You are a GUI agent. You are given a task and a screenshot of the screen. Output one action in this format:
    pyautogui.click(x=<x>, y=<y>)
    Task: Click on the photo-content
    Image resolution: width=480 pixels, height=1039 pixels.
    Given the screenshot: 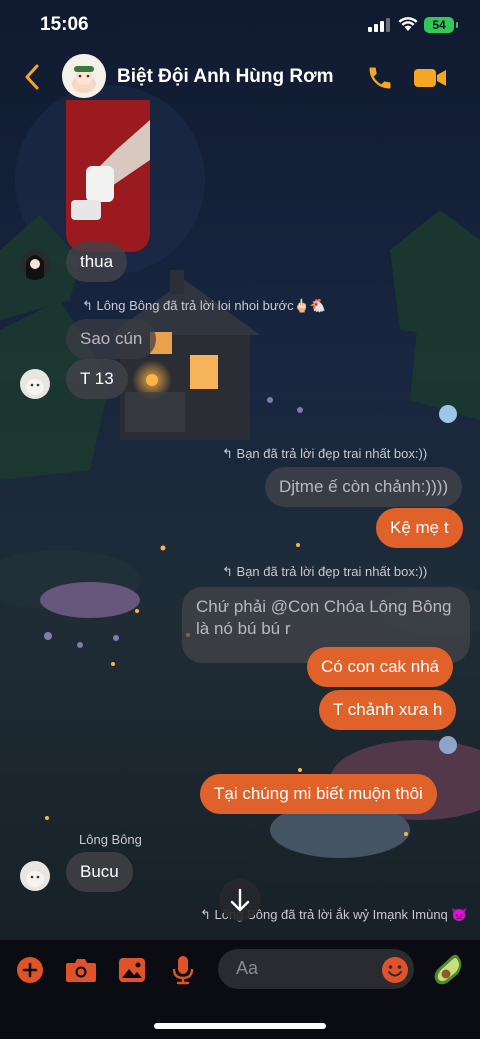 What is the action you would take?
    pyautogui.click(x=108, y=176)
    